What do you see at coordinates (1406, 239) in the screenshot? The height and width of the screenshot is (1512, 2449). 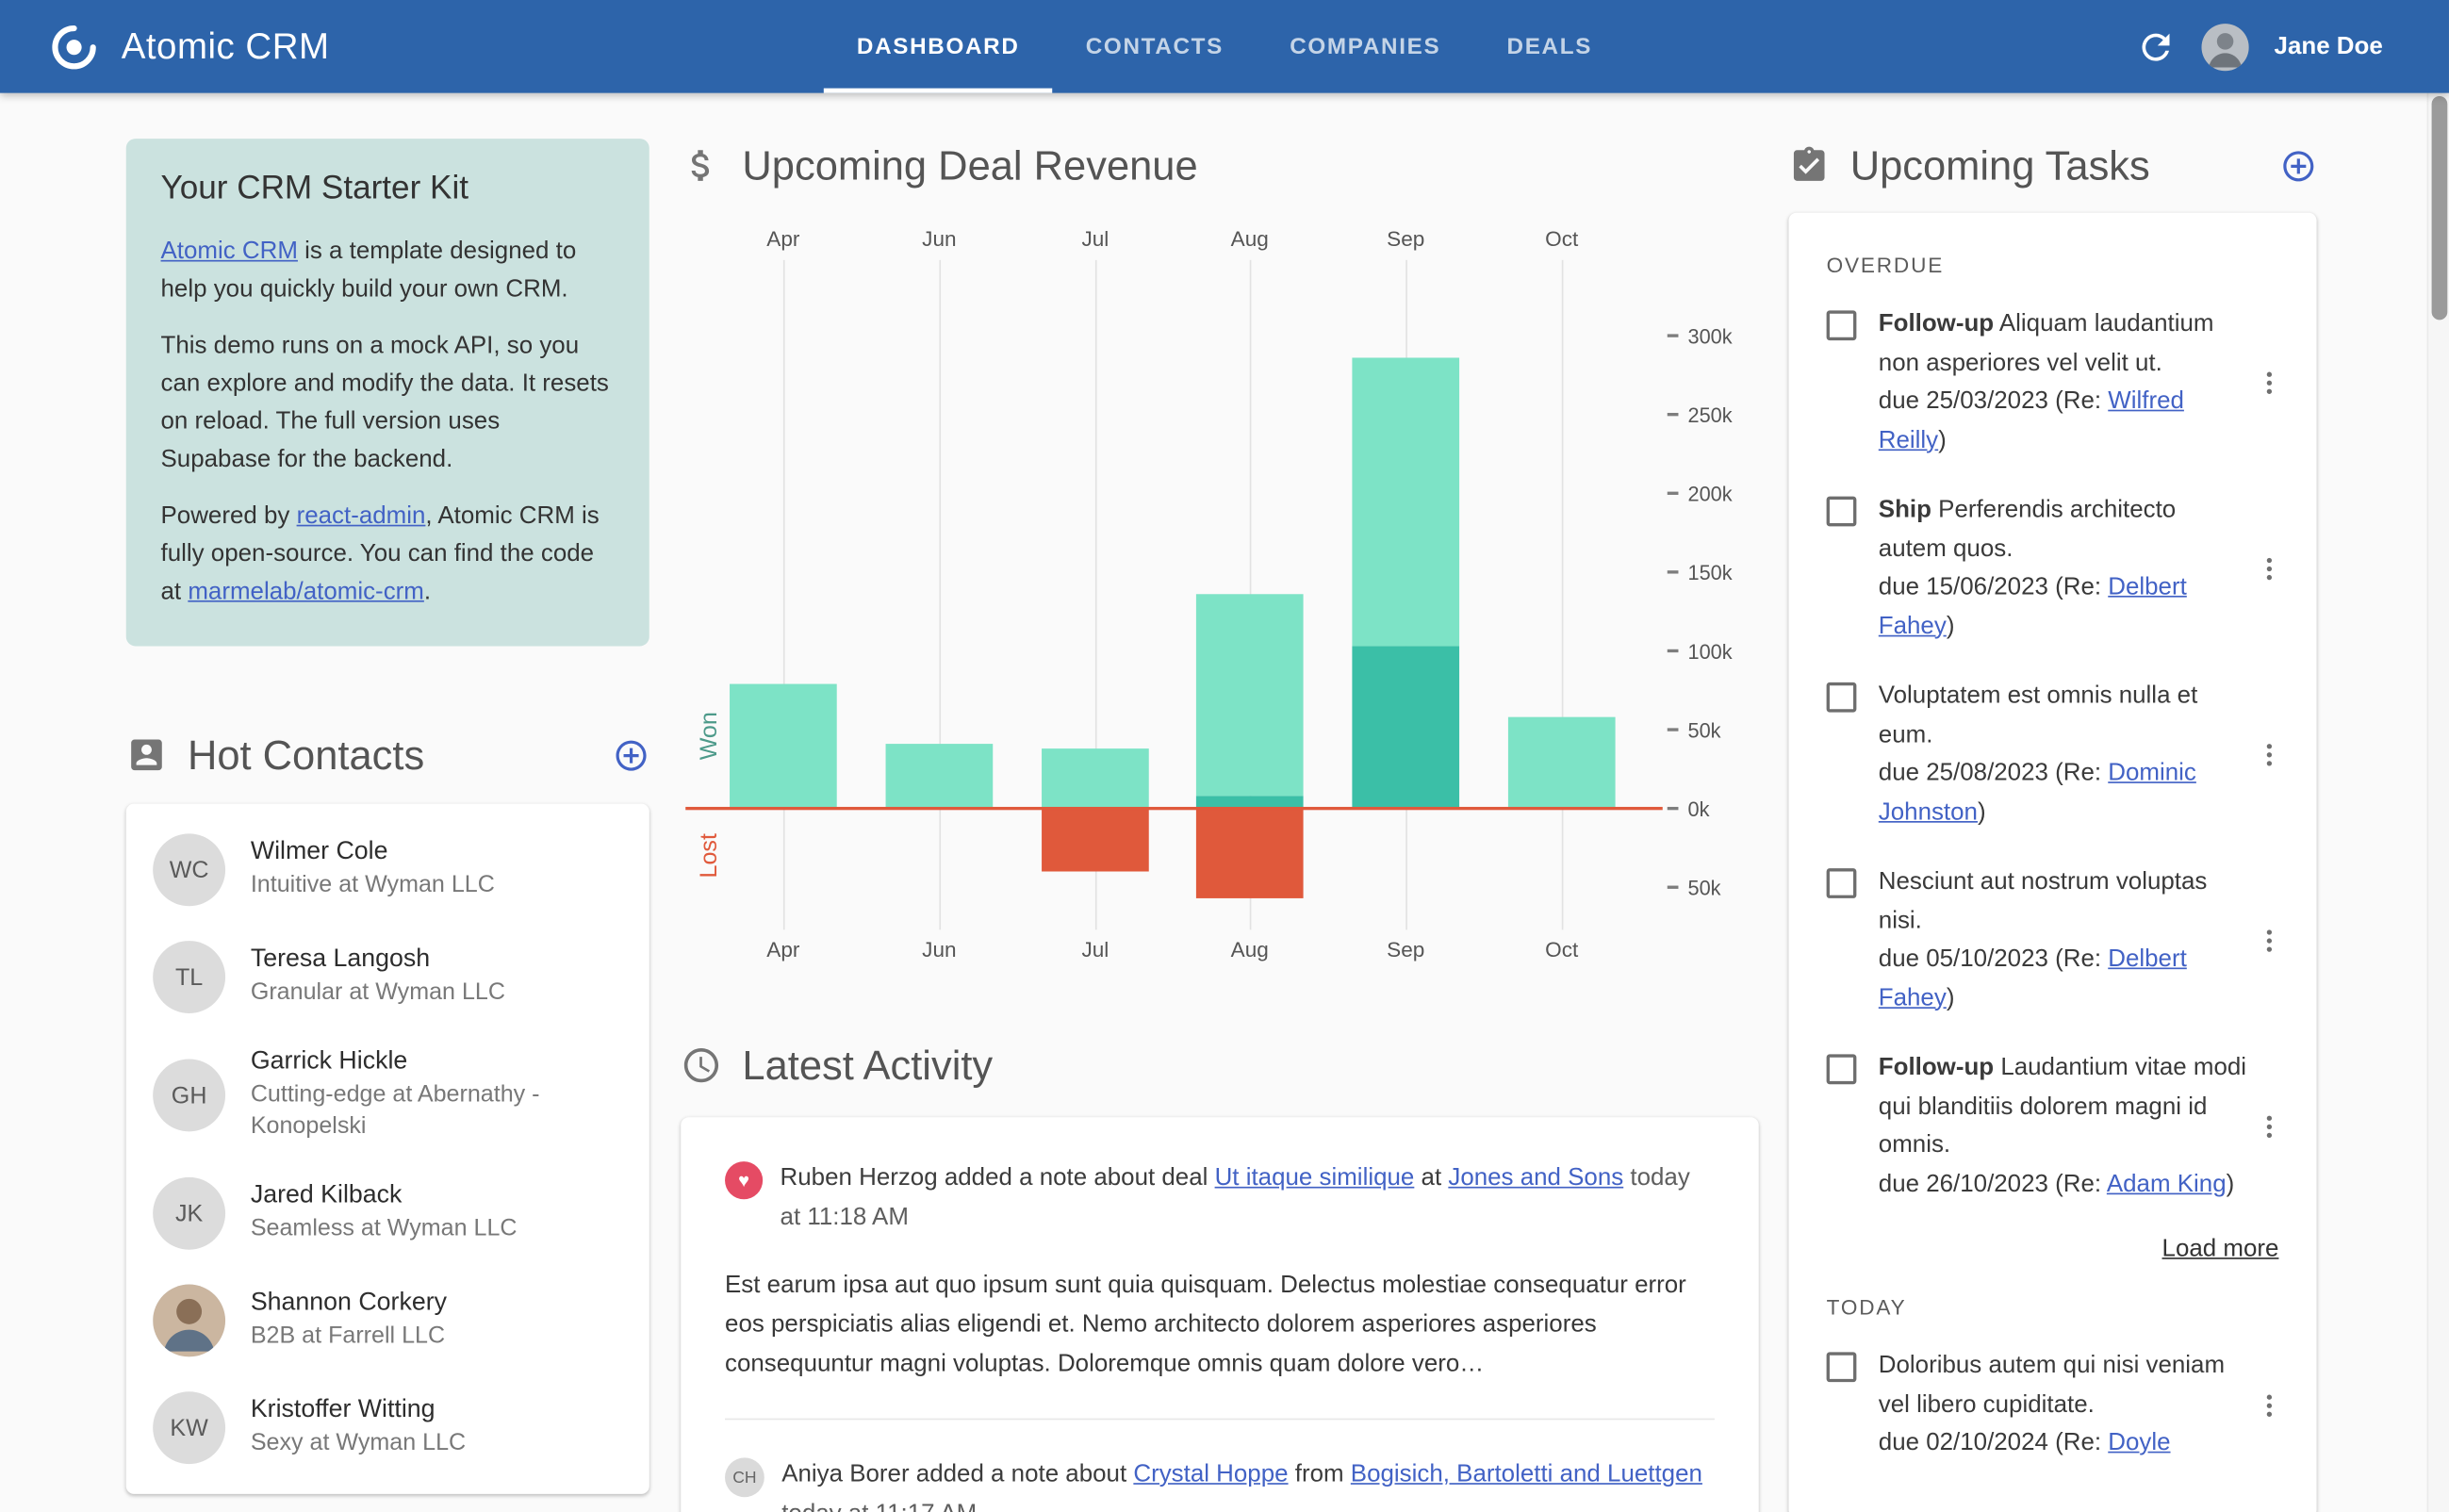 I see `x-axis-label-top: Sep` at bounding box center [1406, 239].